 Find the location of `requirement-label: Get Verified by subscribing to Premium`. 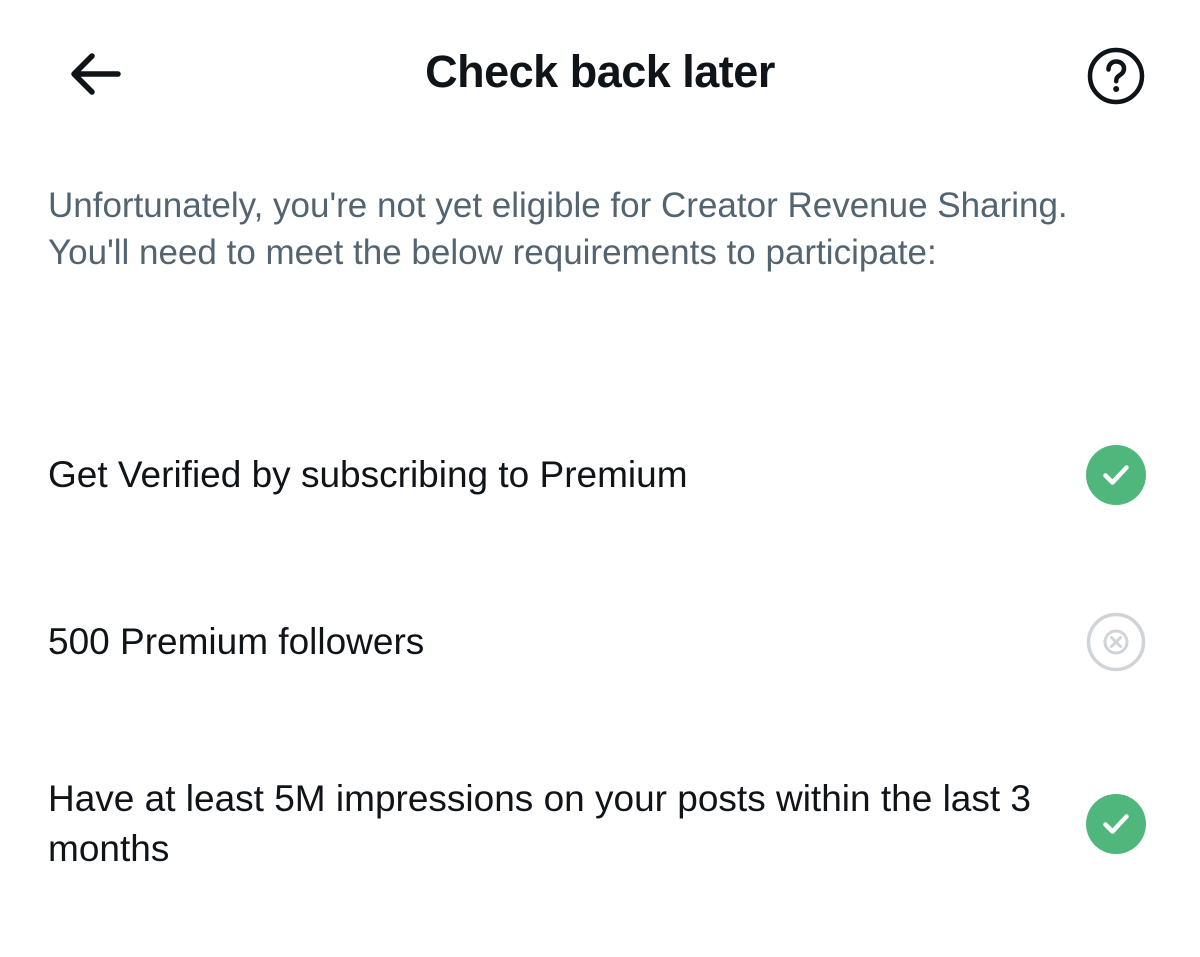

requirement-label: Get Verified by subscribing to Premium is located at coordinates (368, 474).